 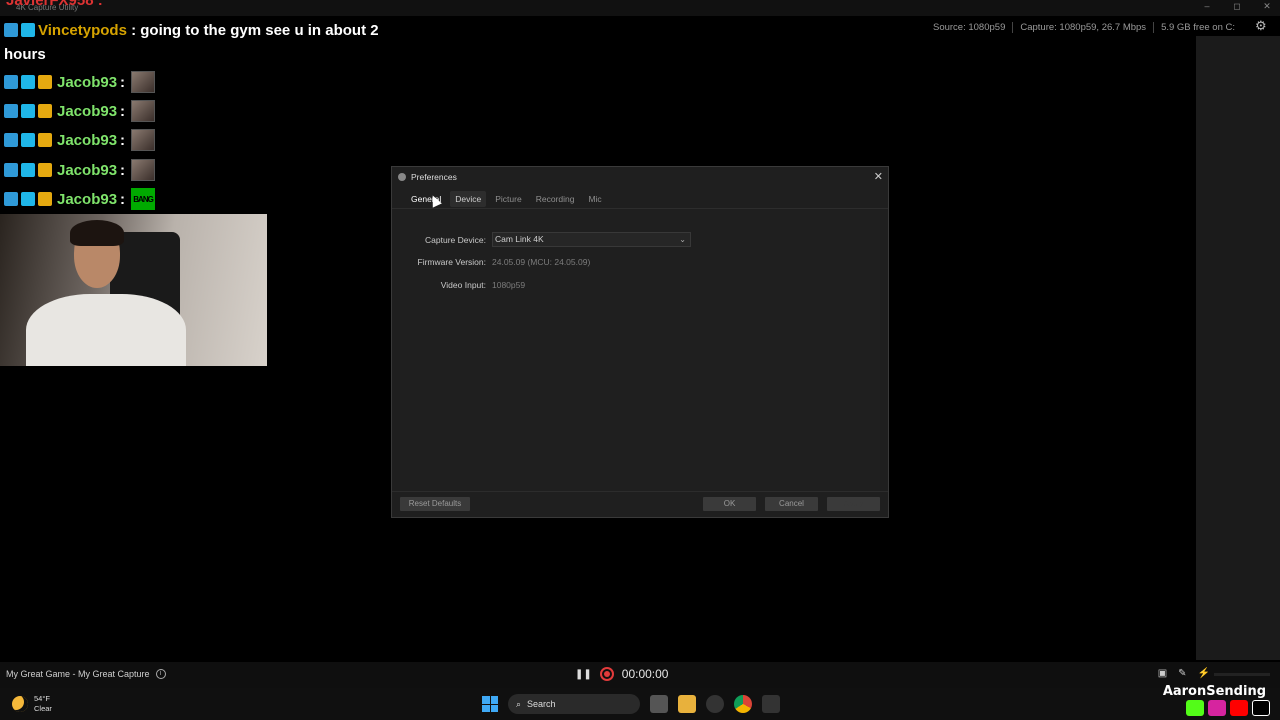 I want to click on capture-status: Capture: 1080p59, 26.7 Mbps, so click(x=1082, y=27).